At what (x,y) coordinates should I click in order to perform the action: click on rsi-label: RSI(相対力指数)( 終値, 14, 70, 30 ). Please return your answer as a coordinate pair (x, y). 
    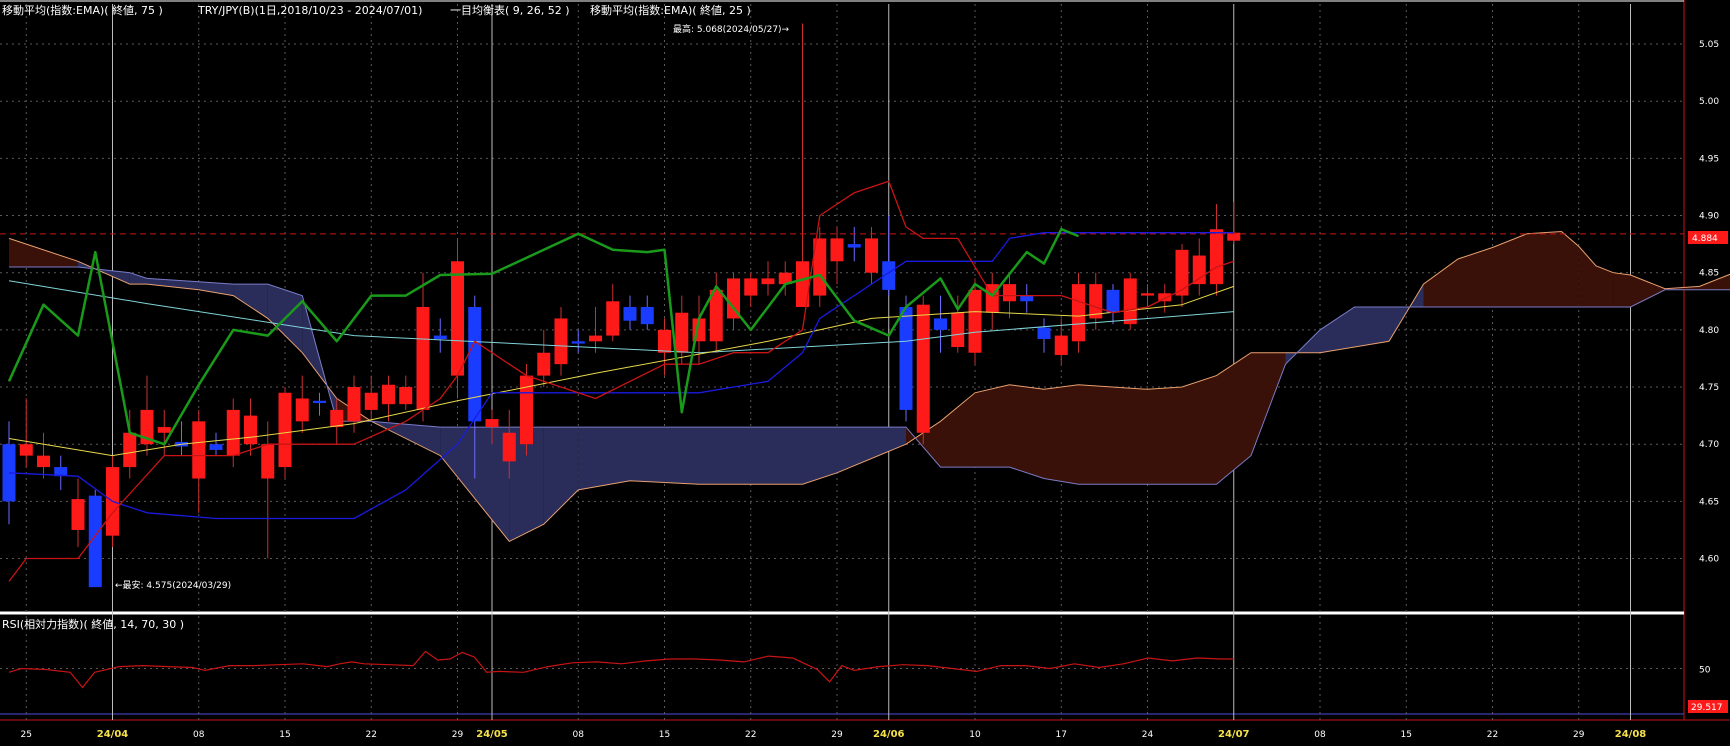
    Looking at the image, I should click on (93, 624).